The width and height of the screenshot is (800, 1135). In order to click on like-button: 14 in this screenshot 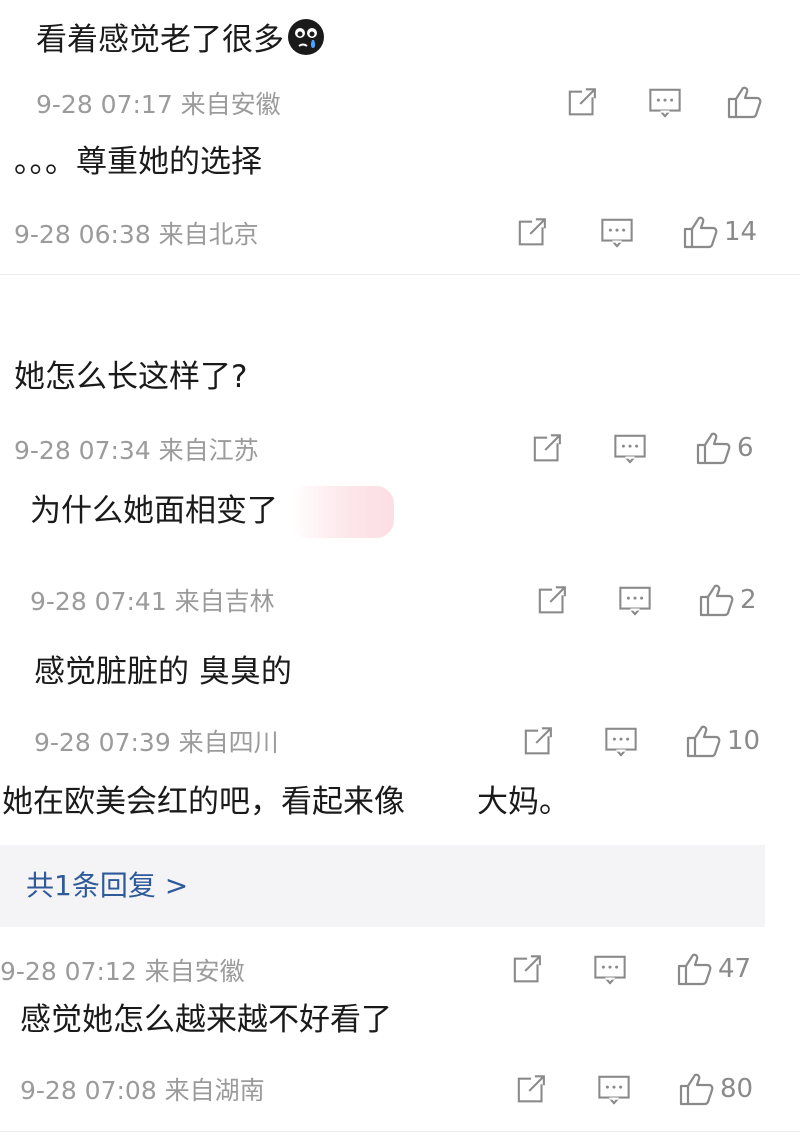, I will do `click(719, 232)`.